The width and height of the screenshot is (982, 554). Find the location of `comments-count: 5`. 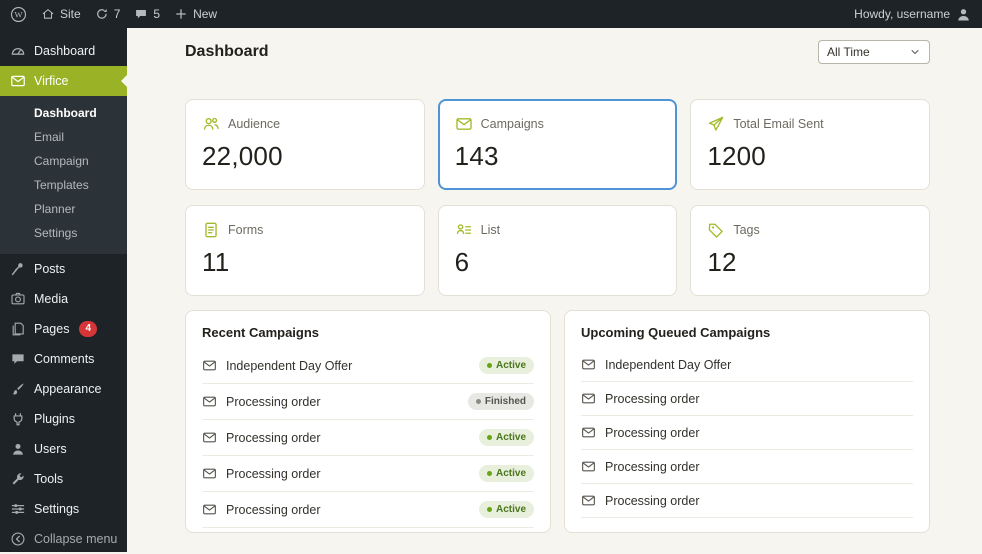

comments-count: 5 is located at coordinates (157, 14).